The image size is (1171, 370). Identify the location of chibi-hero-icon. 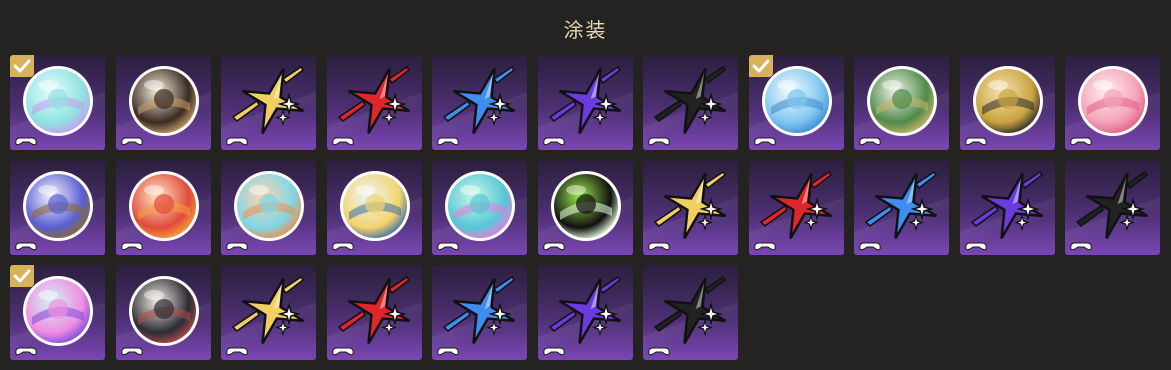
(374, 206).